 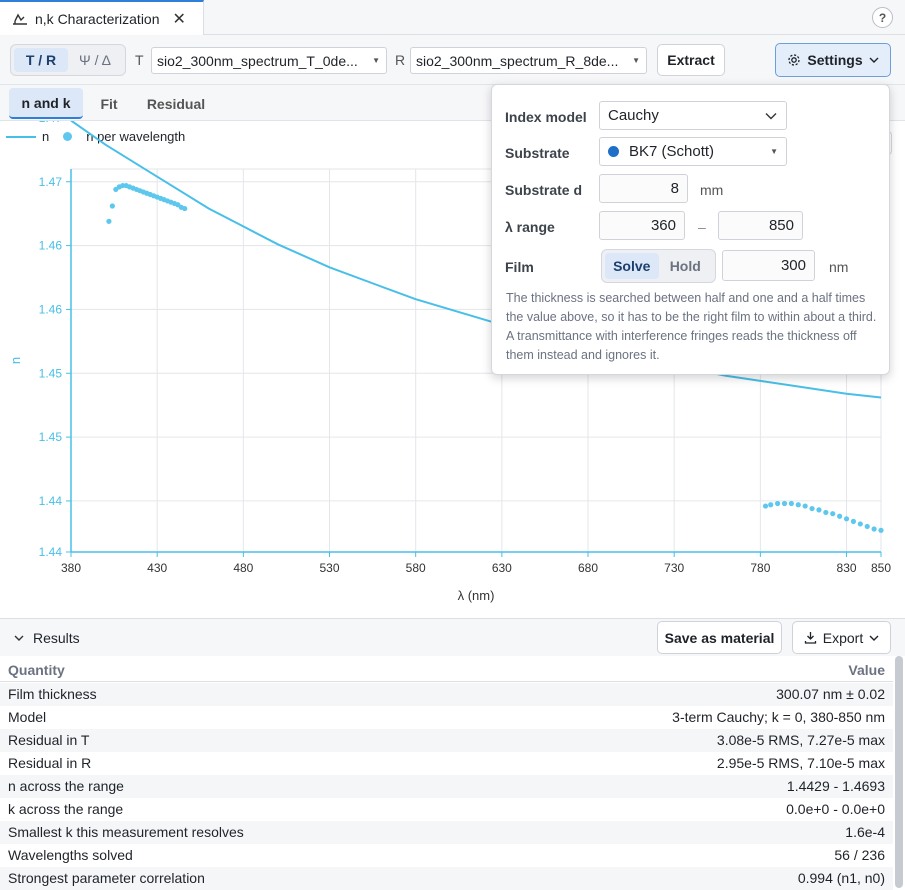 I want to click on range-max-input: 850, so click(x=760, y=225).